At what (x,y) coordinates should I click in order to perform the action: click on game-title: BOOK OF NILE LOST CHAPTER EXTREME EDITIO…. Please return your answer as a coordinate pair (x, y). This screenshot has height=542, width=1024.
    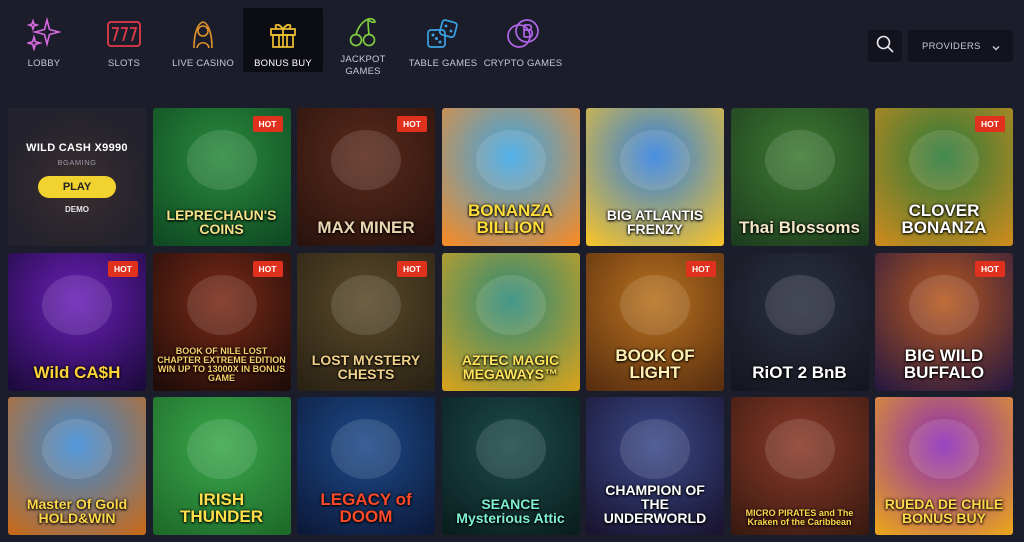
    Looking at the image, I should click on (221, 364).